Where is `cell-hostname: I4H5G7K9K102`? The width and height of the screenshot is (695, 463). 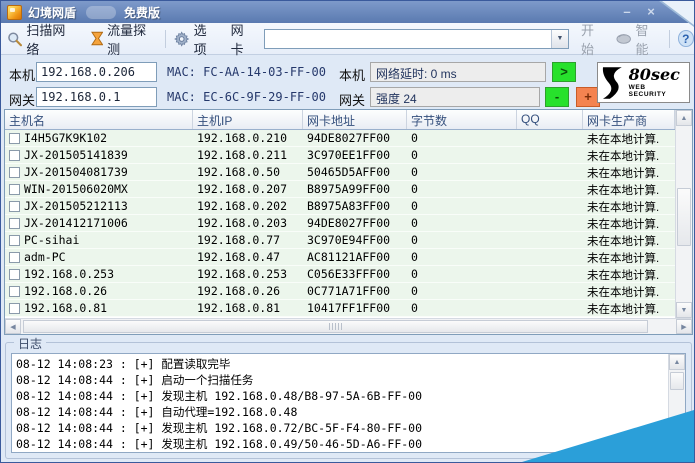 cell-hostname: I4H5G7K9K102 is located at coordinates (66, 138).